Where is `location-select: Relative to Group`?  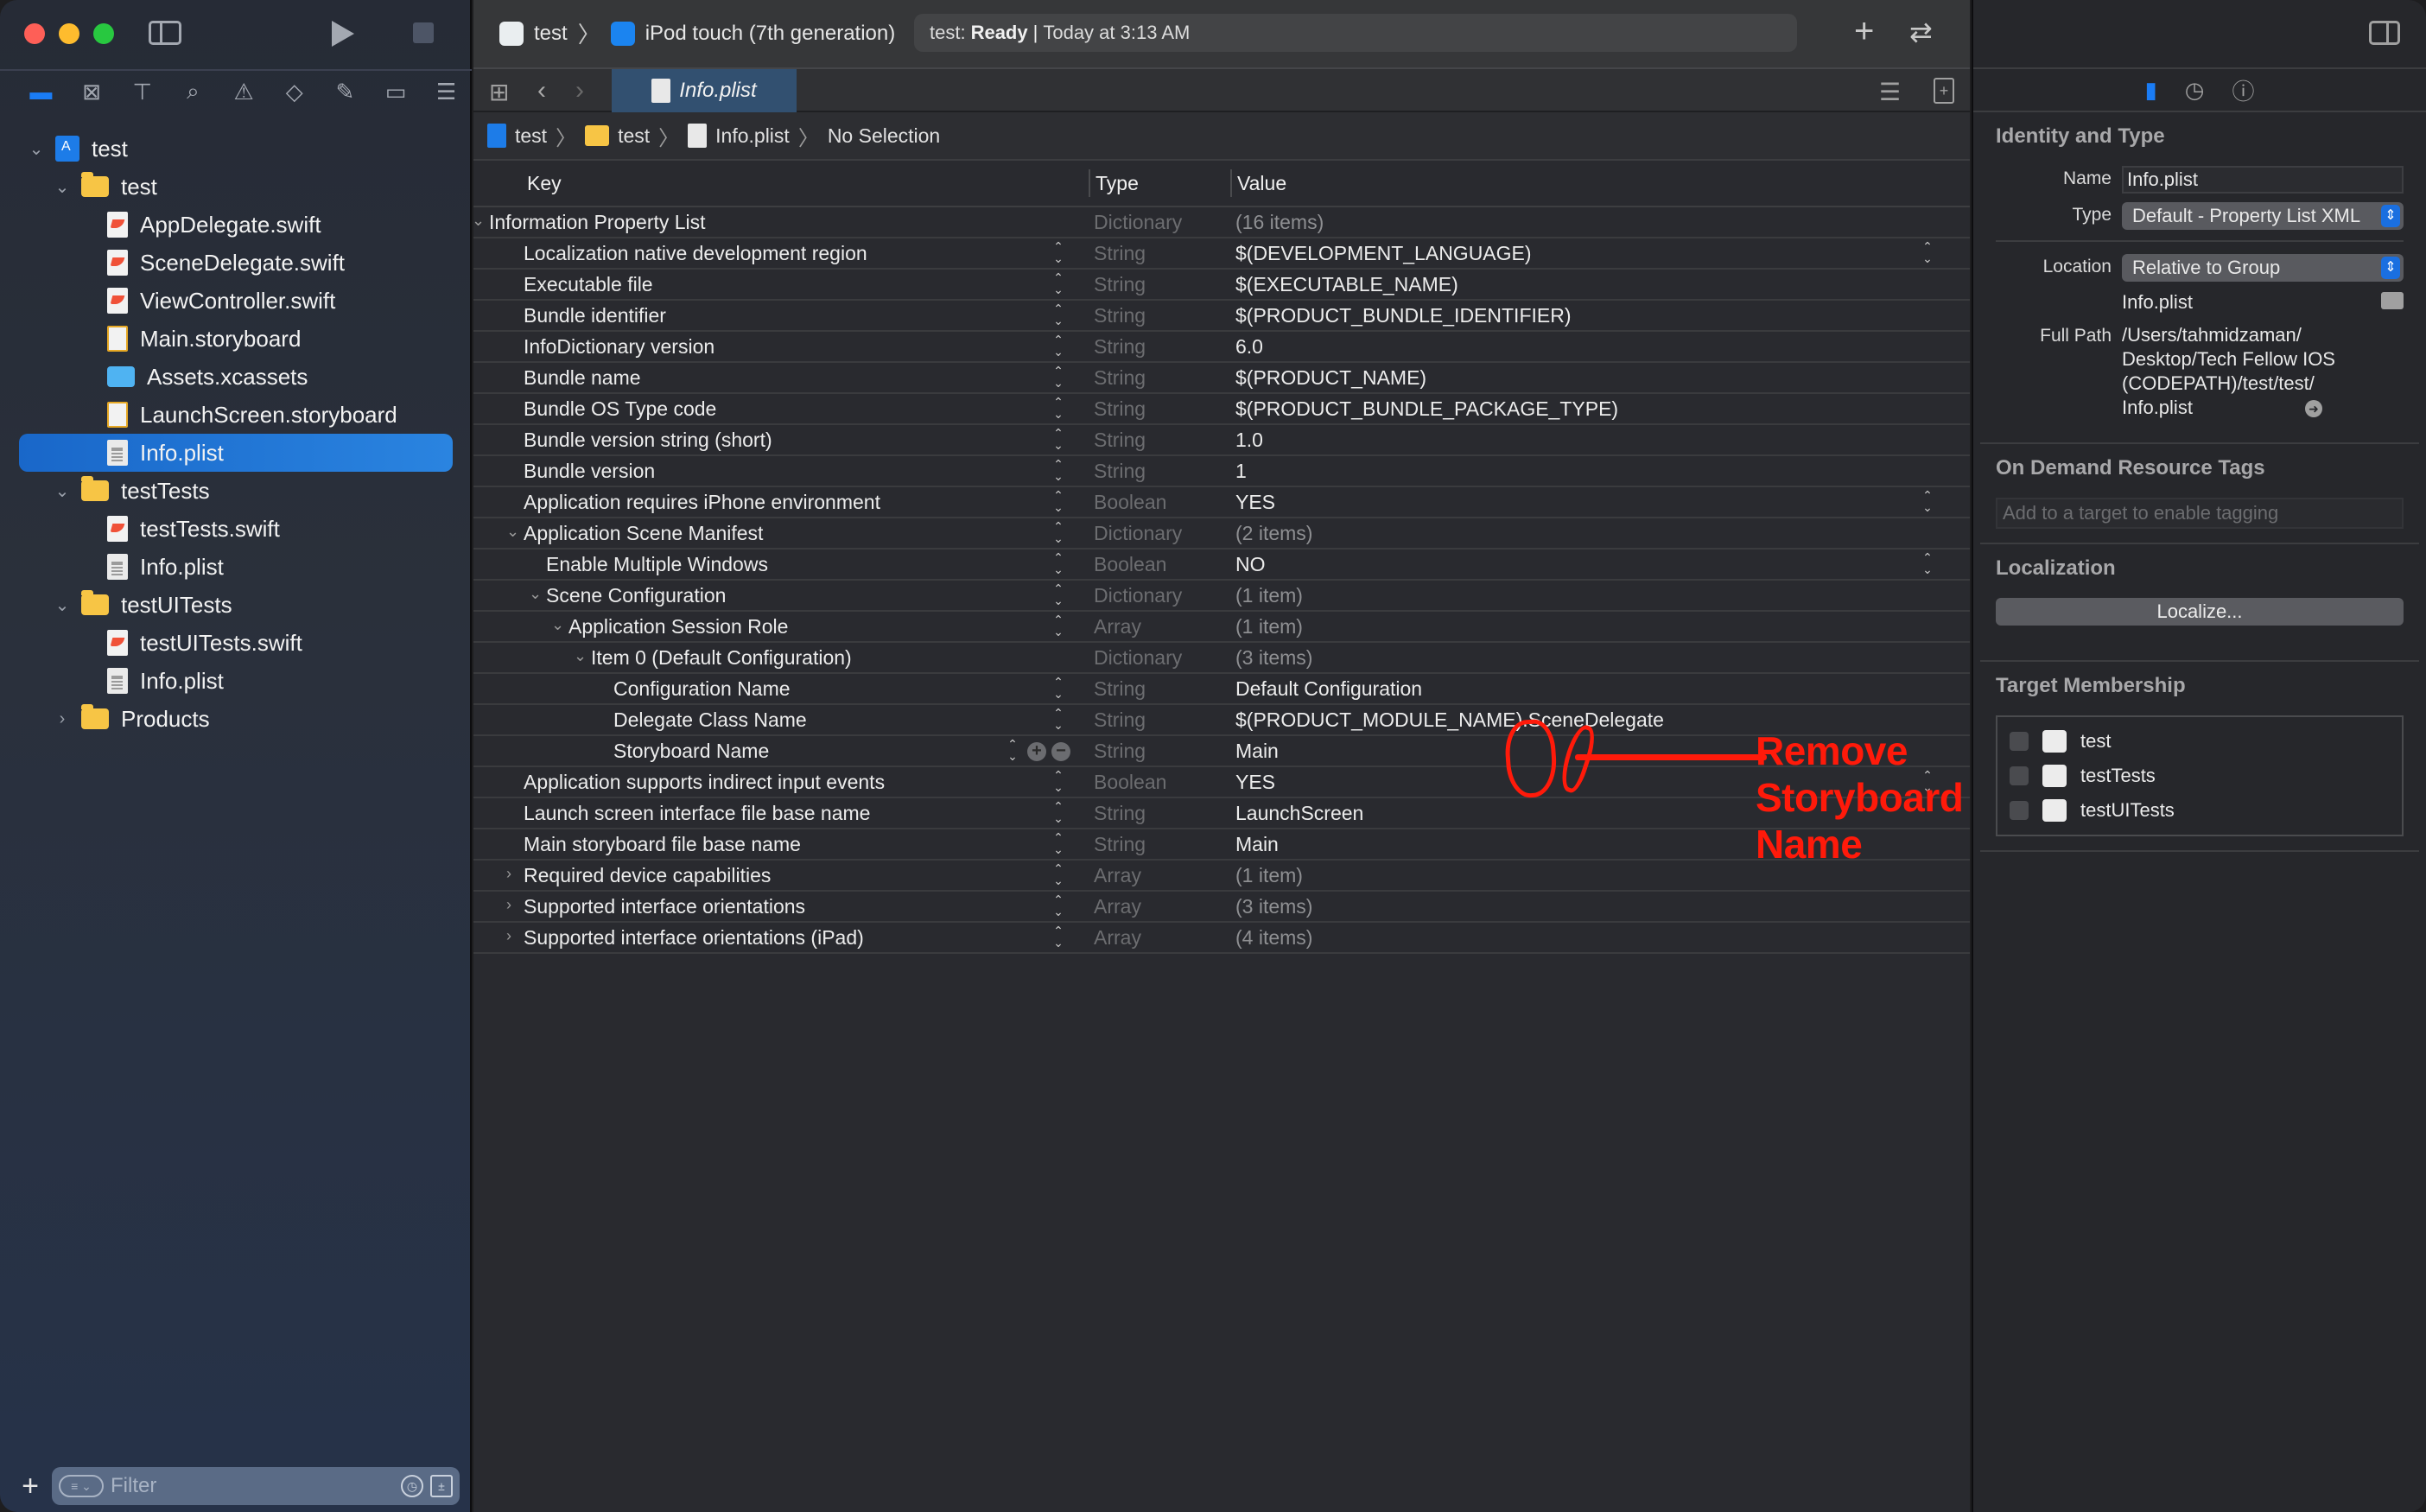
location-select: Relative to Group is located at coordinates (2263, 268).